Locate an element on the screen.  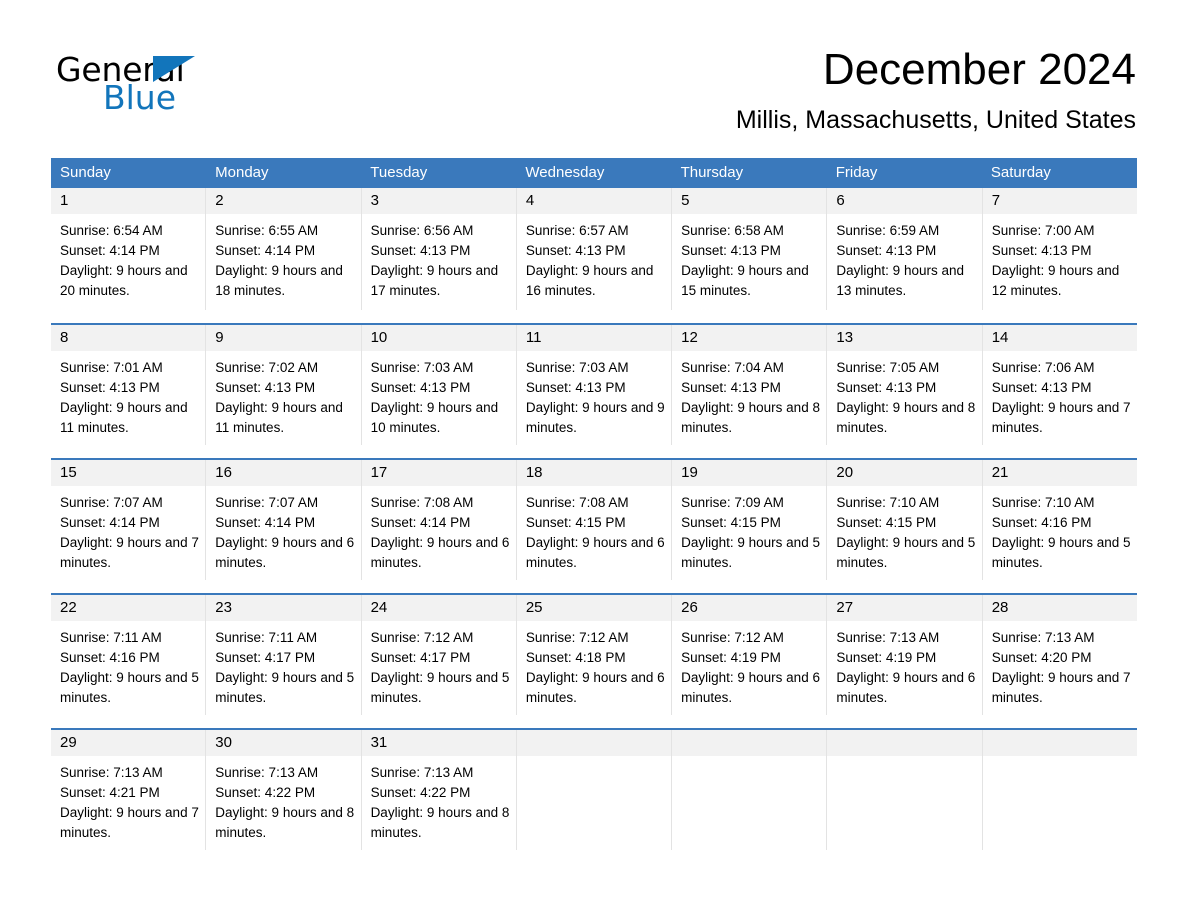
daylight-text: Daylight: 9 hours and 7 minutes. is located at coordinates (1061, 687).